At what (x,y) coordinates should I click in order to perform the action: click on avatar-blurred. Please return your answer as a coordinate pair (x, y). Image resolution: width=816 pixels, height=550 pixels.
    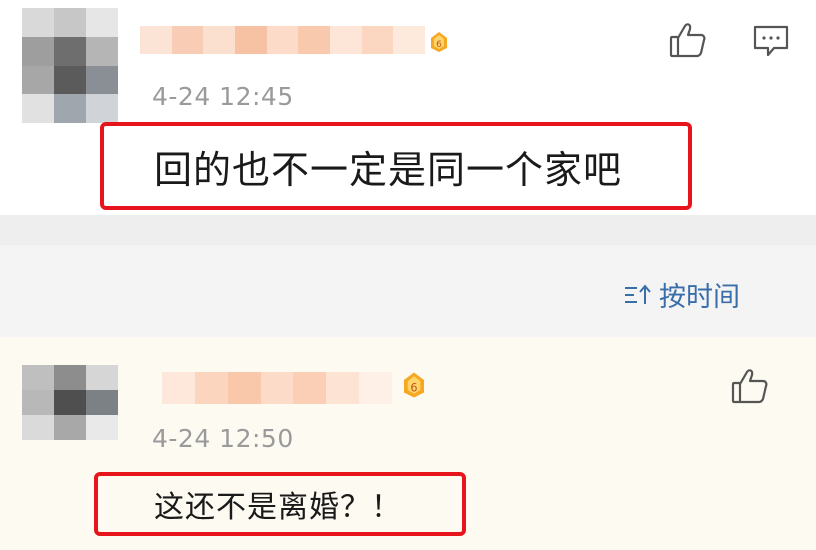
    Looking at the image, I should click on (70, 402).